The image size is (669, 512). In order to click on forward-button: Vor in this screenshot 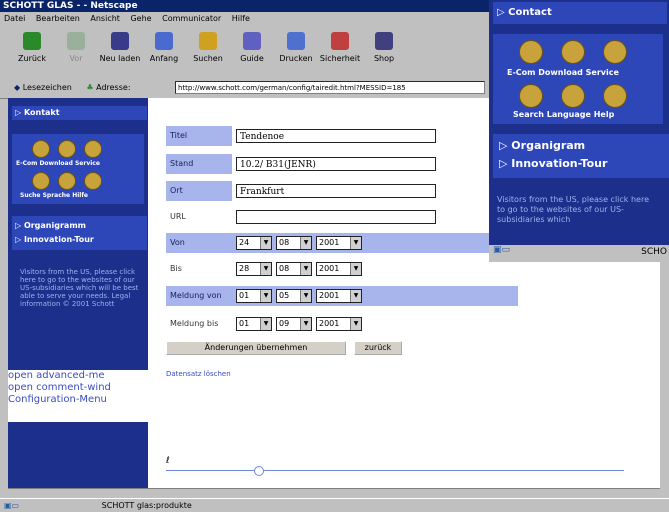, I will do `click(76, 51)`.